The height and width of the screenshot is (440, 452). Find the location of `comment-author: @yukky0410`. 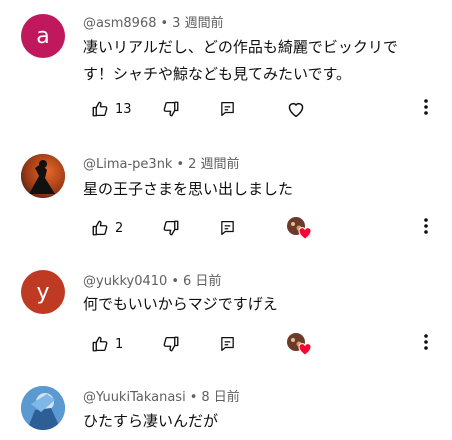

comment-author: @yukky0410 is located at coordinates (125, 281).